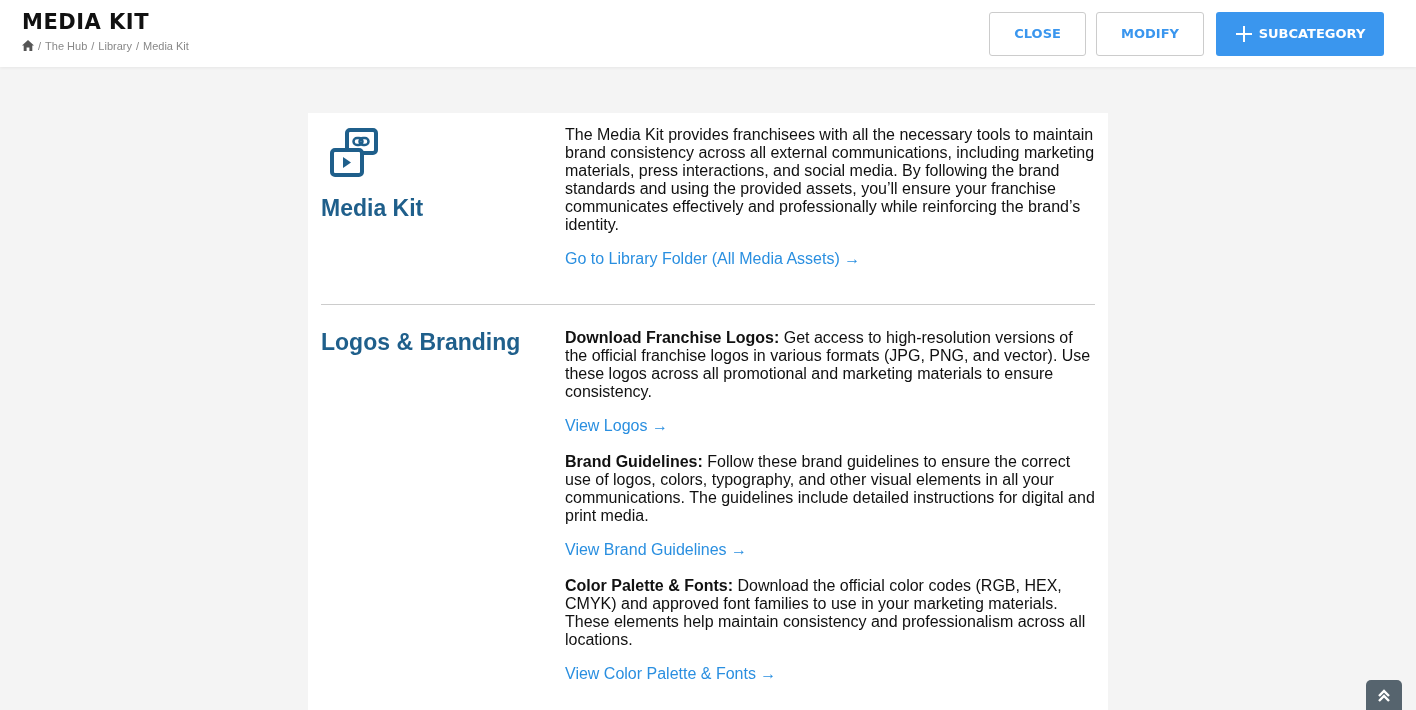  What do you see at coordinates (1038, 33) in the screenshot?
I see `header-button: CLOSE` at bounding box center [1038, 33].